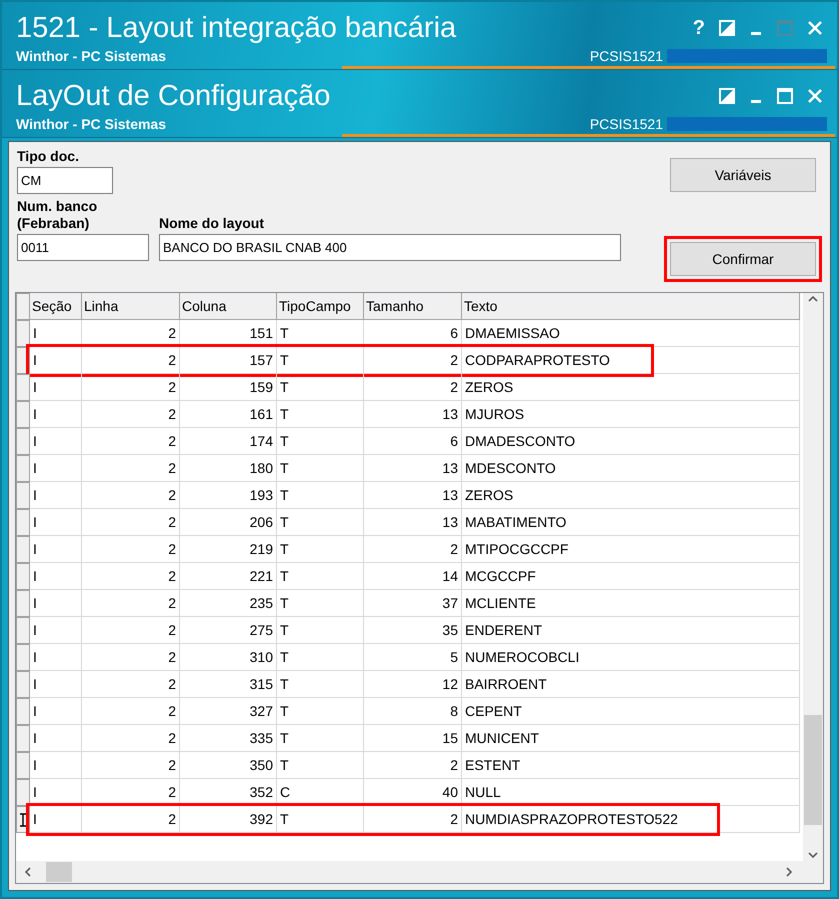  I want to click on table-cell: 14, so click(413, 576).